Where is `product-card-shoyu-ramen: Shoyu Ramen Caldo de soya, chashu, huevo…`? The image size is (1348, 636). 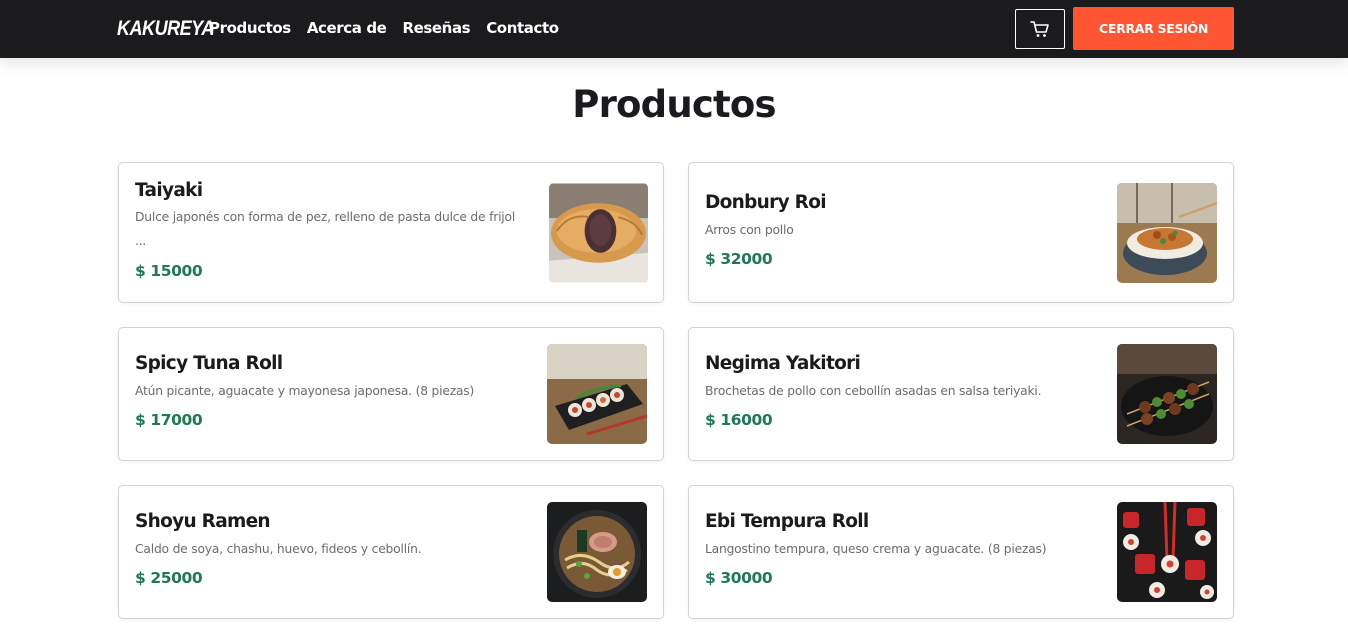 product-card-shoyu-ramen: Shoyu Ramen Caldo de soya, chashu, huevo… is located at coordinates (391, 552).